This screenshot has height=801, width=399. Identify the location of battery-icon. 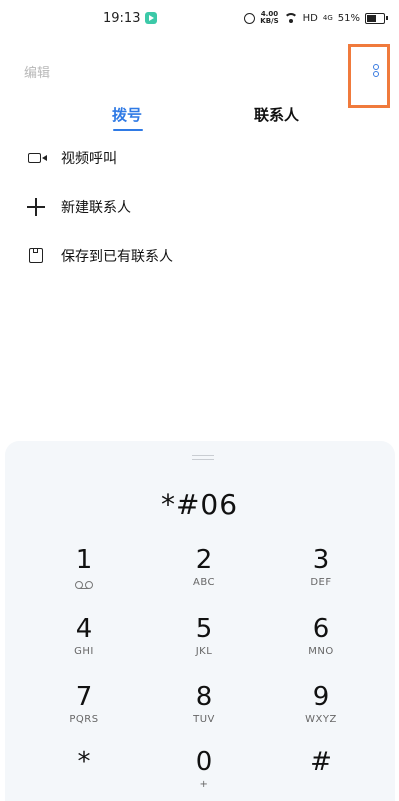
(376, 18).